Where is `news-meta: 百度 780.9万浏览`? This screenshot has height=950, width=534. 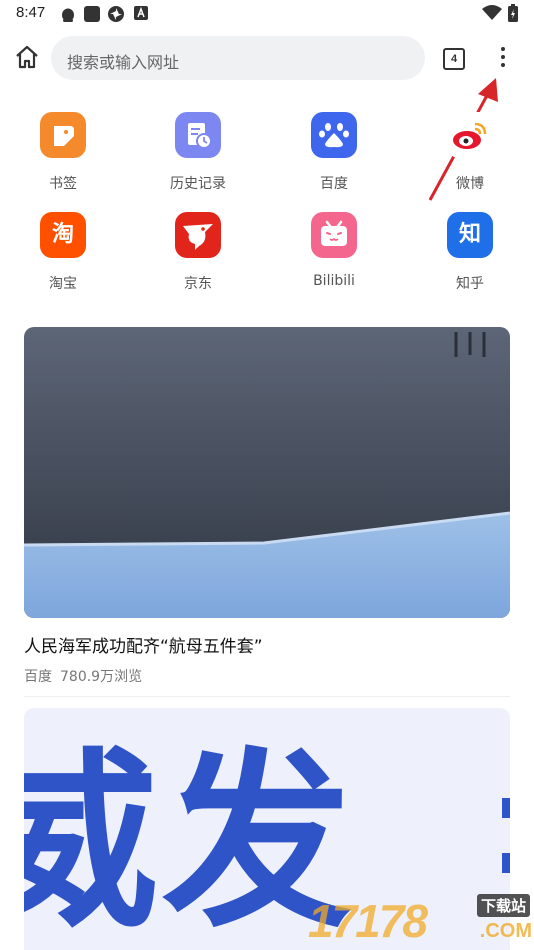 news-meta: 百度 780.9万浏览 is located at coordinates (87, 676).